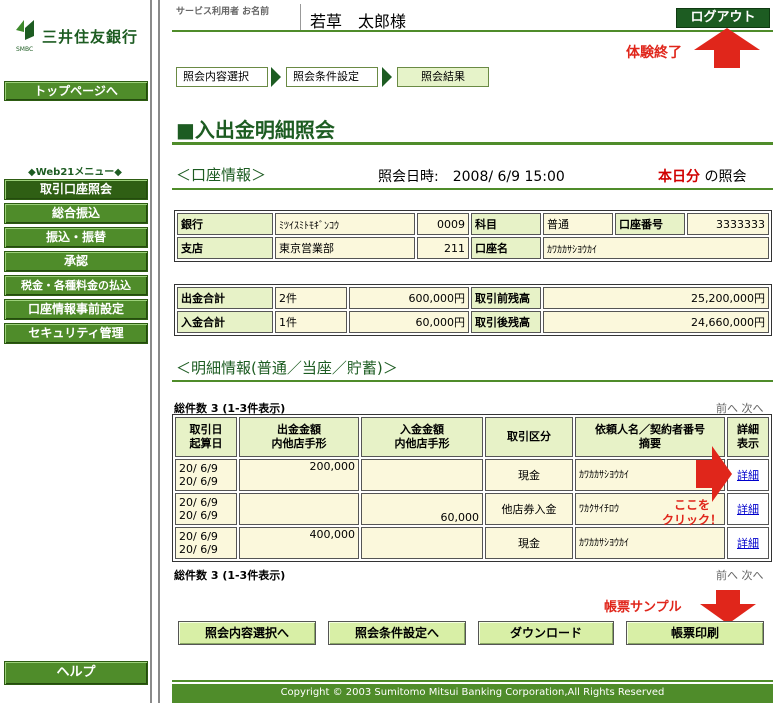 Image resolution: width=773 pixels, height=703 pixels. Describe the element at coordinates (247, 633) in the screenshot. I see `back-to-select-button: 照会内容選択へ` at that location.